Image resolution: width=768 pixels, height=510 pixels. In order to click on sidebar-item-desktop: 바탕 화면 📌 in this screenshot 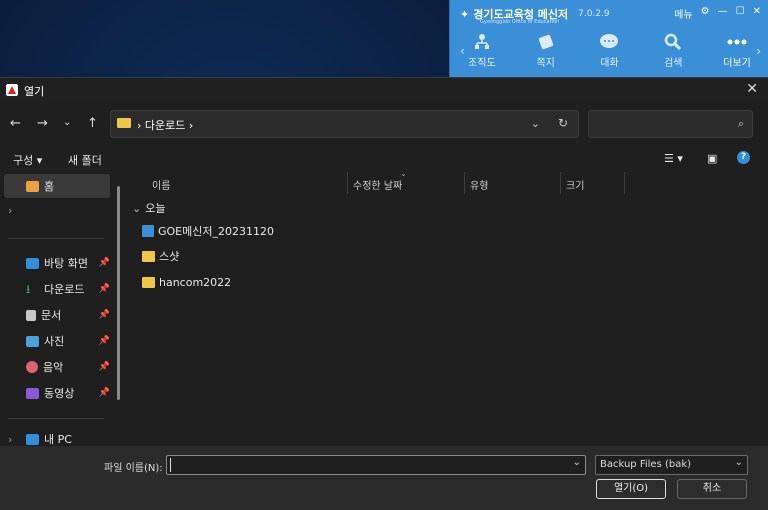, I will do `click(56, 263)`.